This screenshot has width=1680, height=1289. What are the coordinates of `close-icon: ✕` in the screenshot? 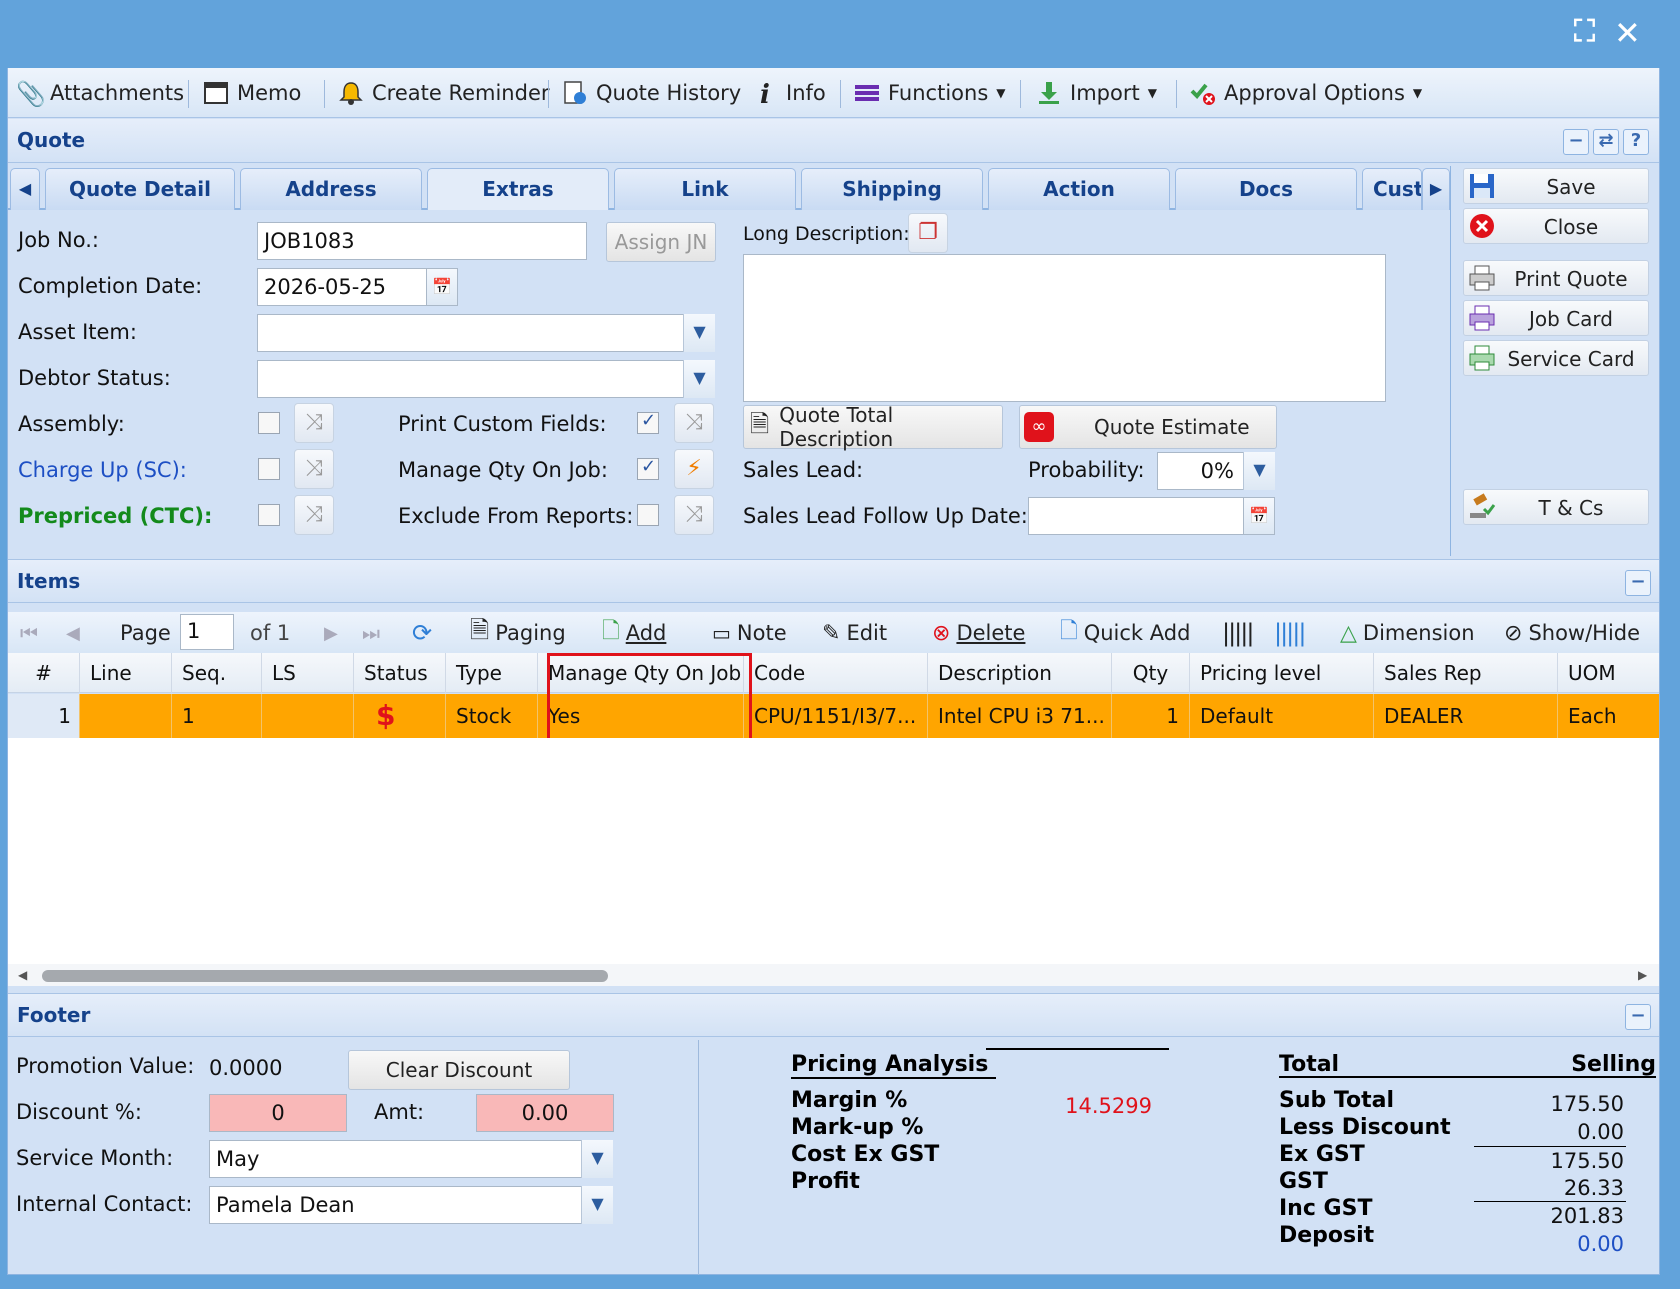 It's located at (1627, 33).